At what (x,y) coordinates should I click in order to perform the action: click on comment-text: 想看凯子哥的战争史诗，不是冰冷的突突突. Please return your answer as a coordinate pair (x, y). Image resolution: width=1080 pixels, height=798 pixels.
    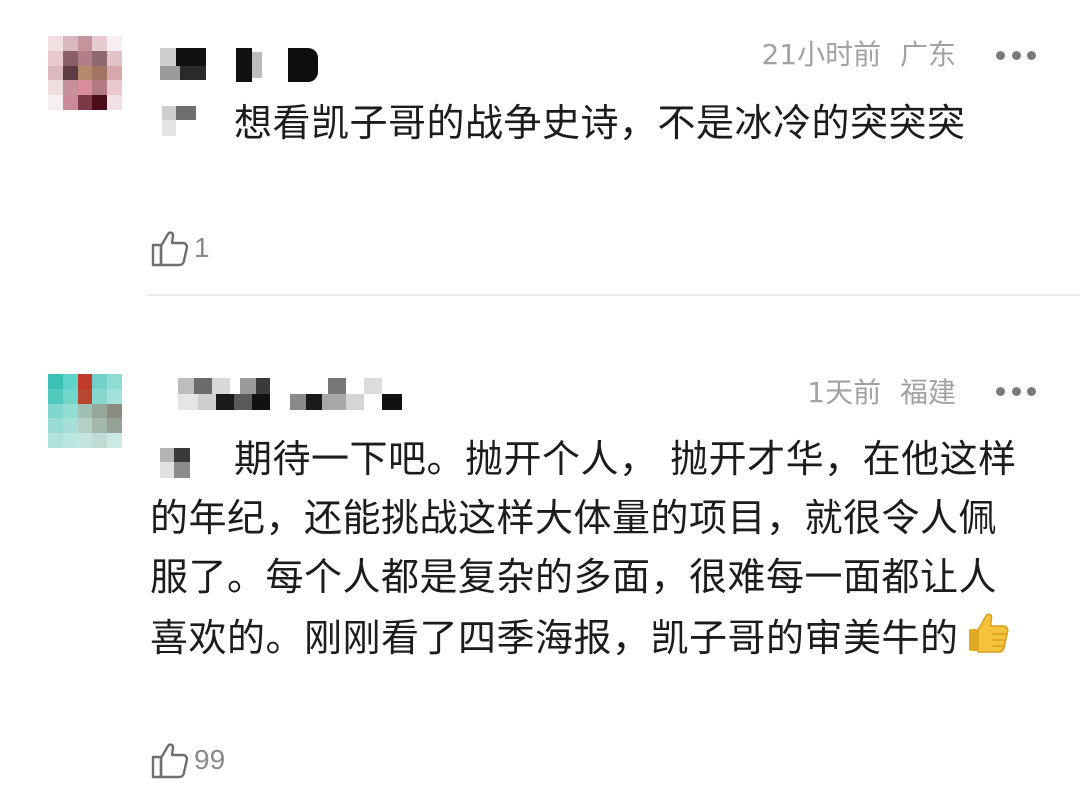
    Looking at the image, I should click on (600, 123).